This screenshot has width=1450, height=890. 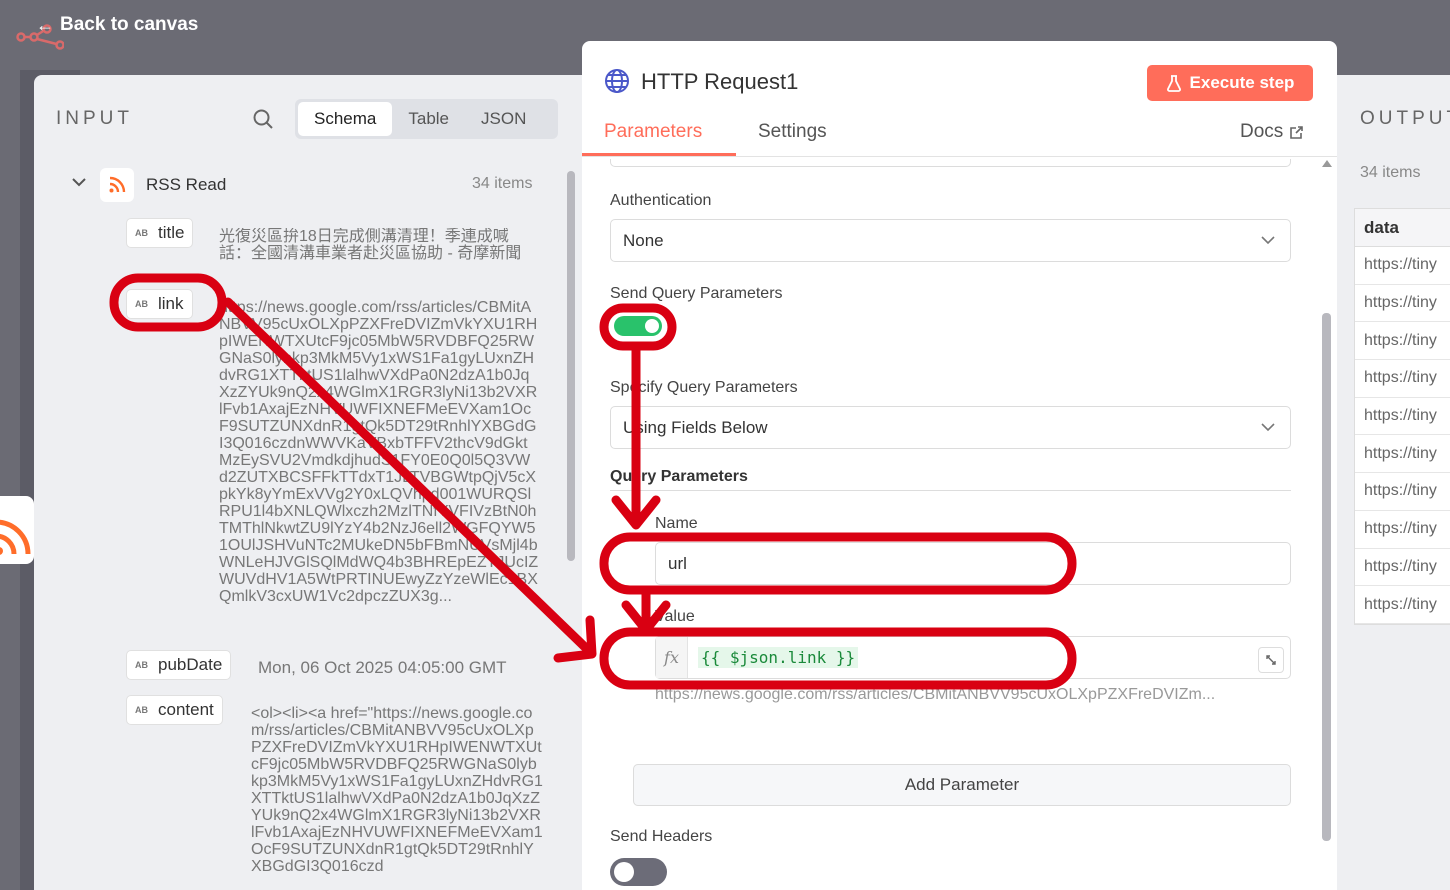 What do you see at coordinates (950, 427) in the screenshot?
I see `specify-query-select: Using Fields Below` at bounding box center [950, 427].